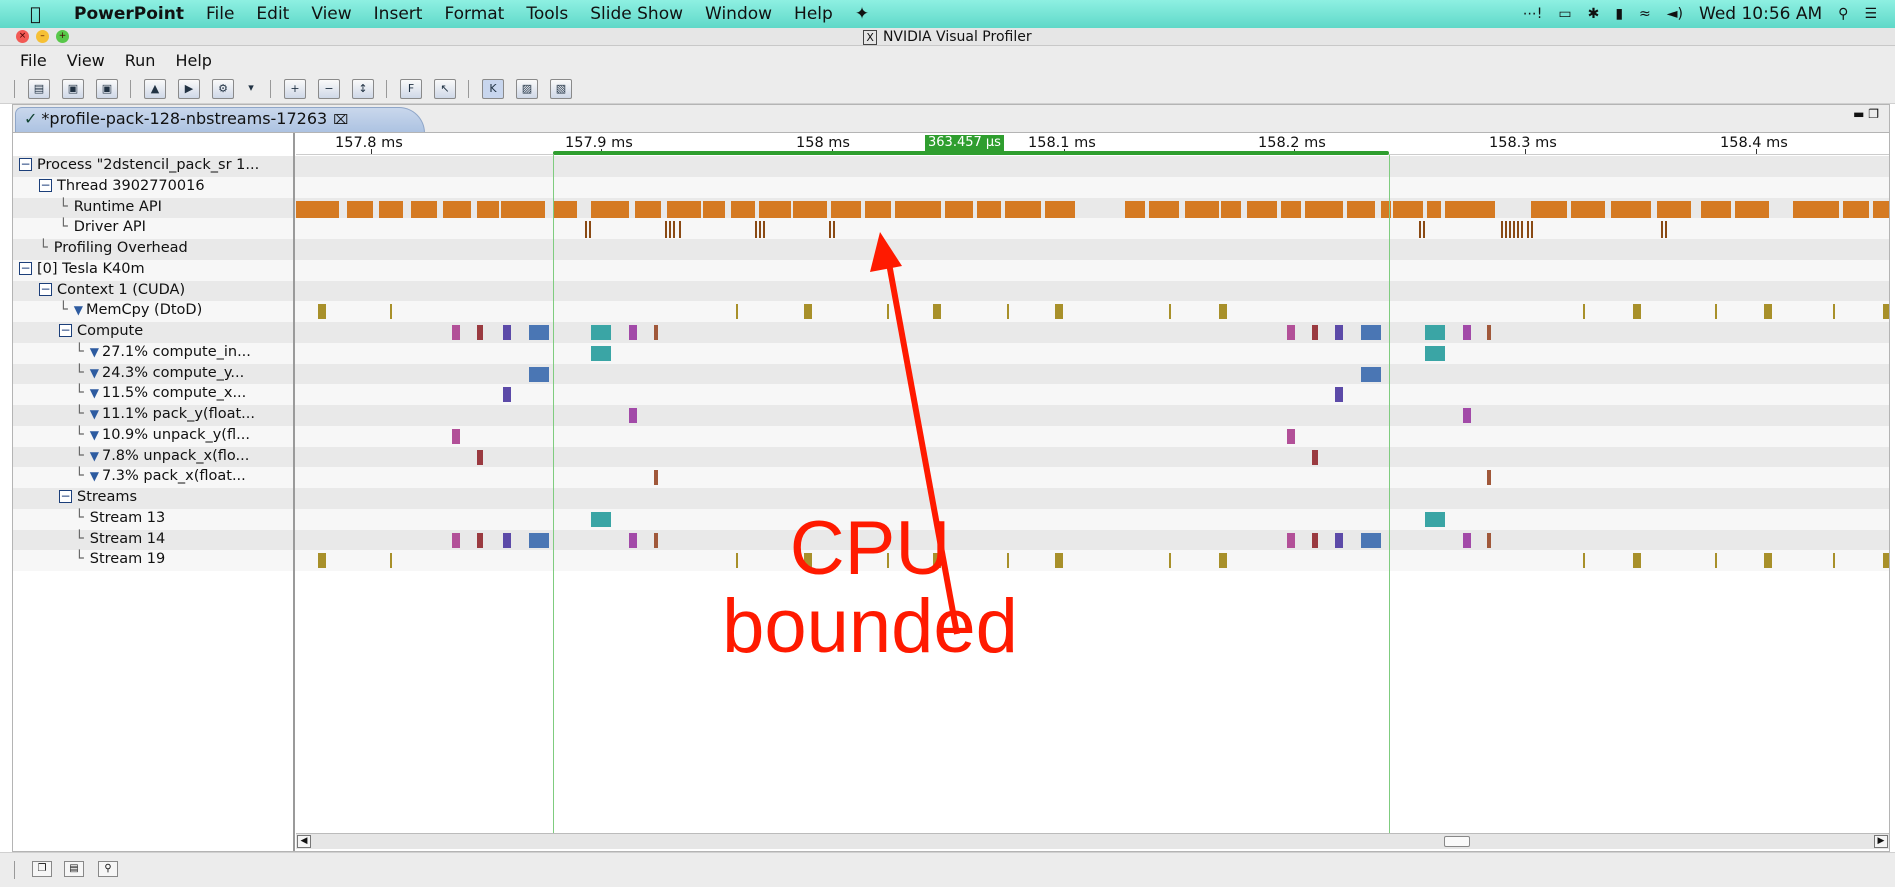 This screenshot has height=887, width=1895. I want to click on new-session-icon: ▤, so click(39, 89).